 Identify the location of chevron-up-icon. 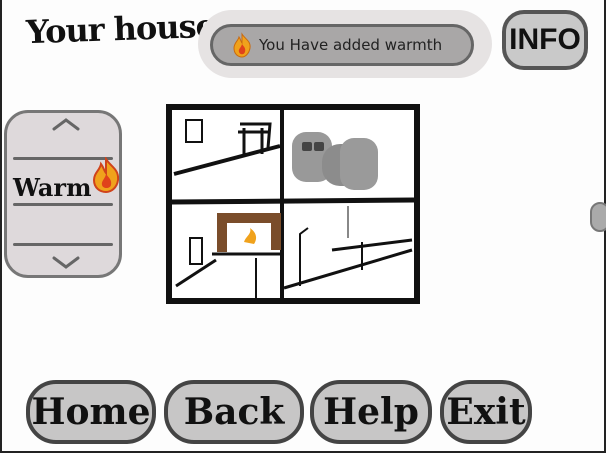
(66, 124).